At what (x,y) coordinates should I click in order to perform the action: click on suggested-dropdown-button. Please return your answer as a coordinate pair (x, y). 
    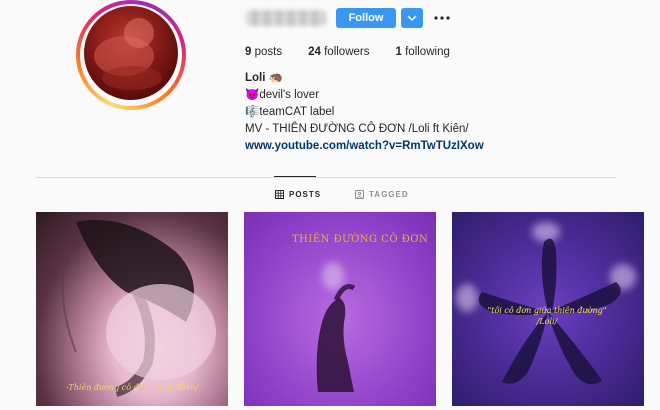
    Looking at the image, I should click on (412, 18).